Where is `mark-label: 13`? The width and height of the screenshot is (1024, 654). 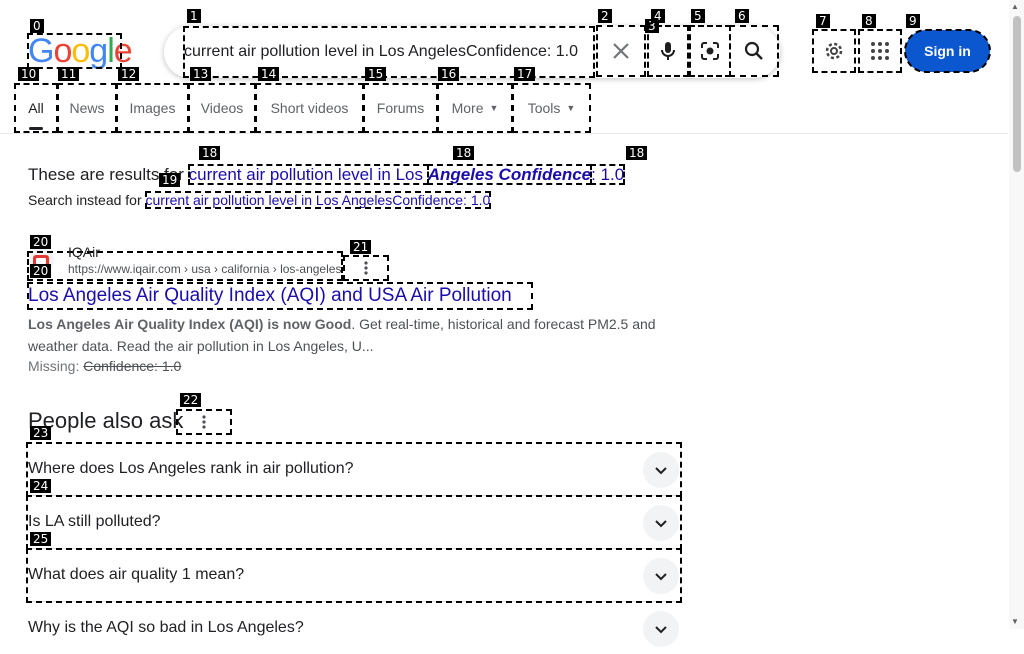 mark-label: 13 is located at coordinates (201, 74).